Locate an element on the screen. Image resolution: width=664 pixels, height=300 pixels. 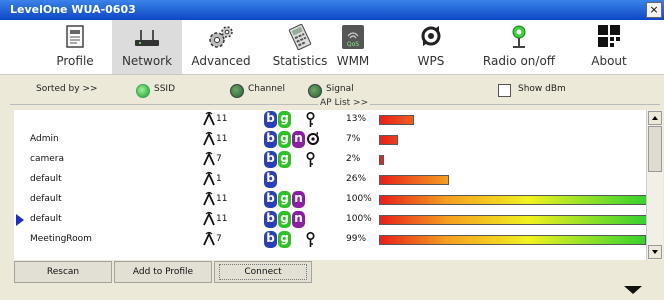
qos-icon: QoS is located at coordinates (353, 37).